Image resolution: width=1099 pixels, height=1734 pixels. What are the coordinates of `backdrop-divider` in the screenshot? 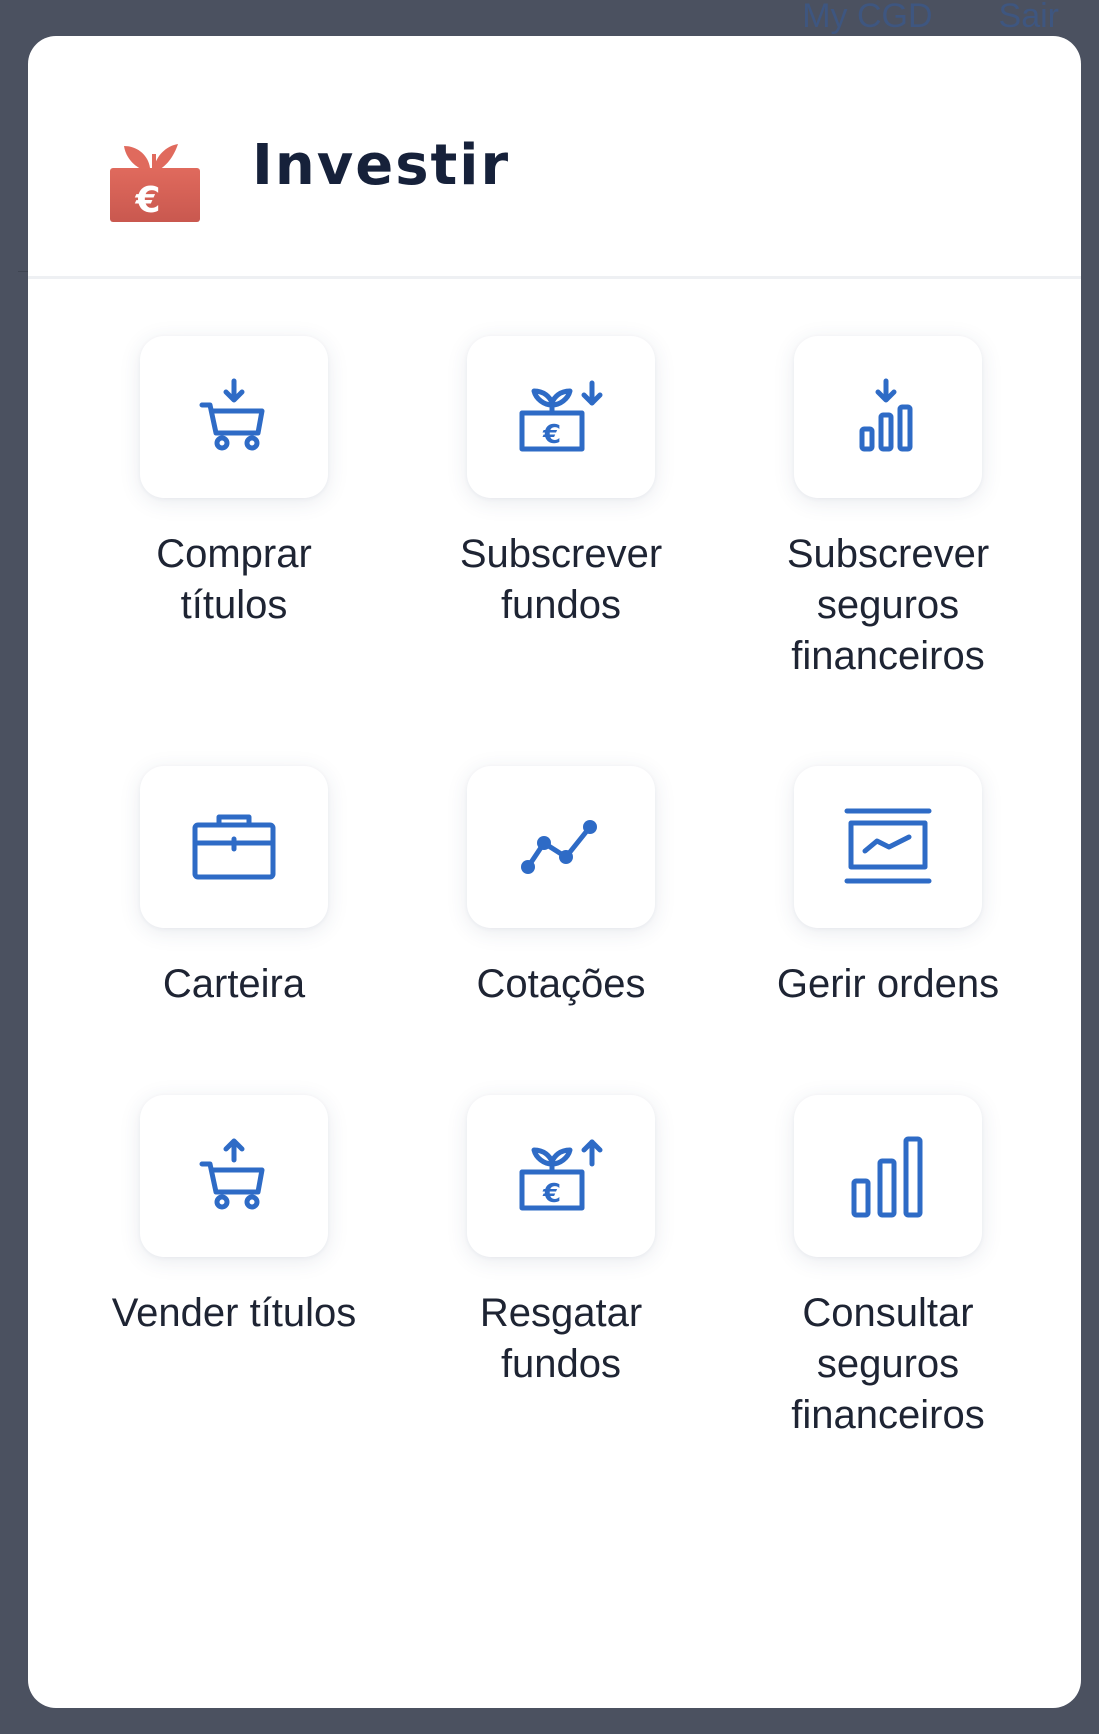 It's located at (23, 271).